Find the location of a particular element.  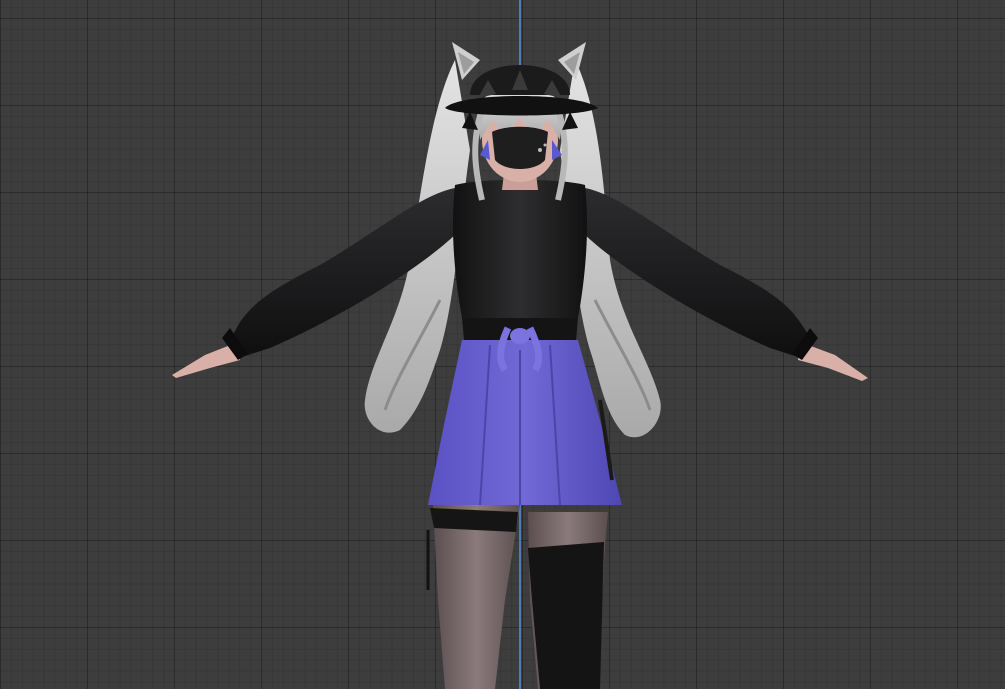

jacket-torso is located at coordinates (520, 259).